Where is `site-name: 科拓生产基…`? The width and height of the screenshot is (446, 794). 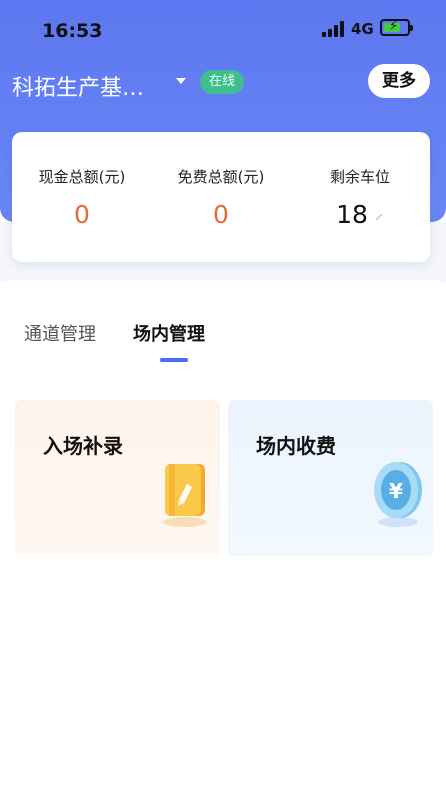
site-name: 科拓生产基… is located at coordinates (78, 86).